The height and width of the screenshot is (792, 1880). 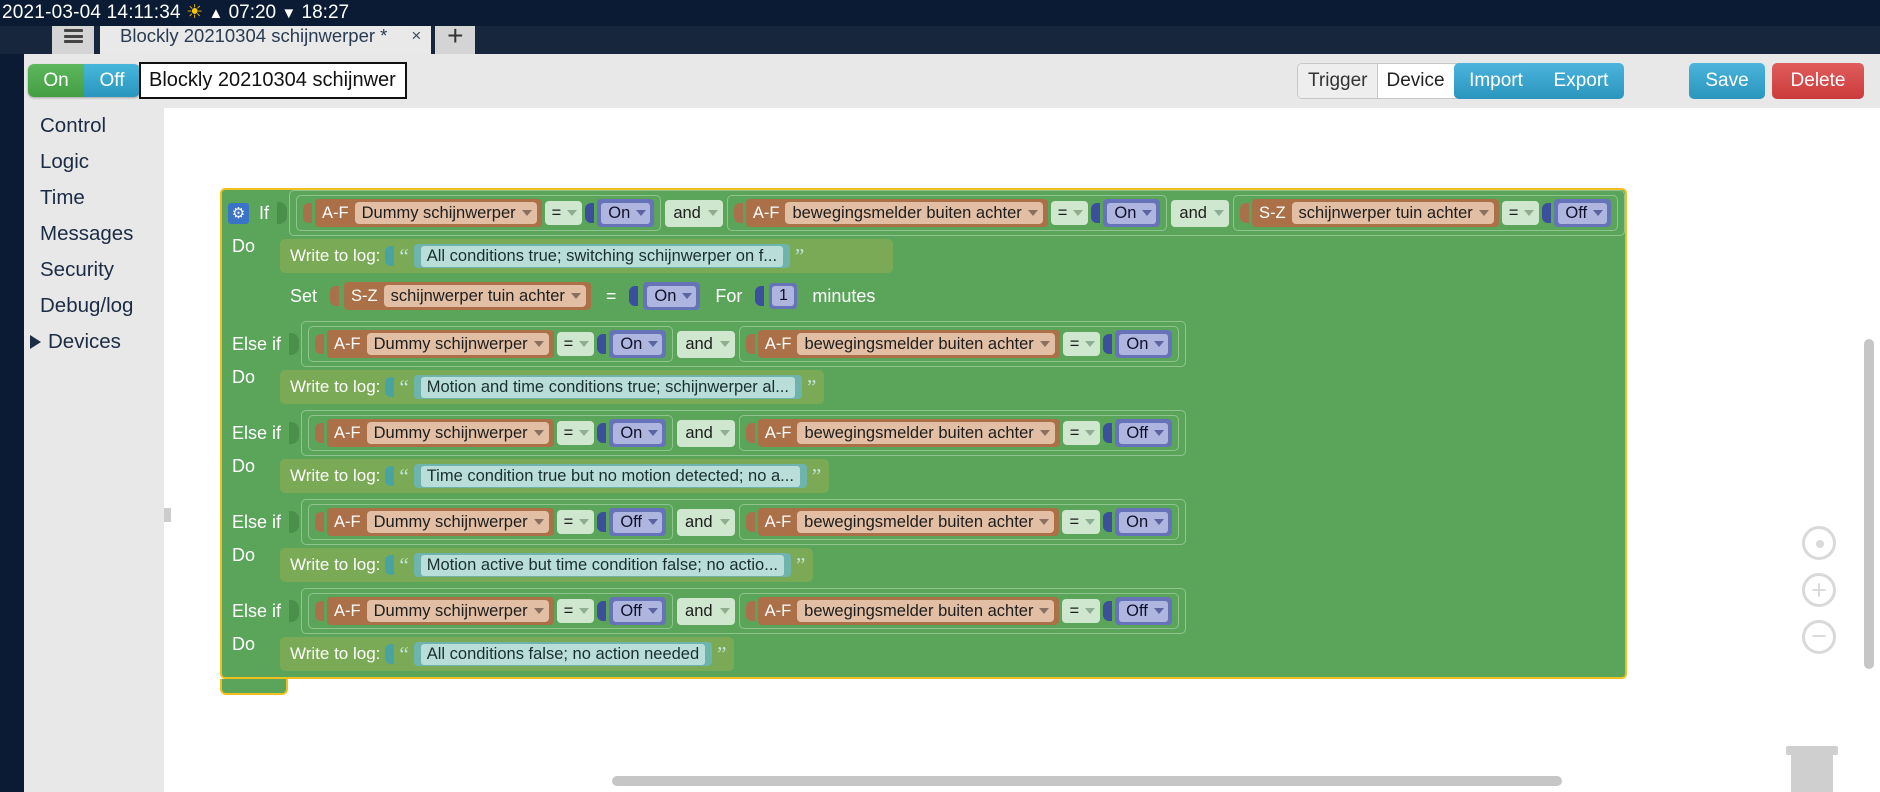 I want to click on flyout-scroll-nub, so click(x=167, y=515).